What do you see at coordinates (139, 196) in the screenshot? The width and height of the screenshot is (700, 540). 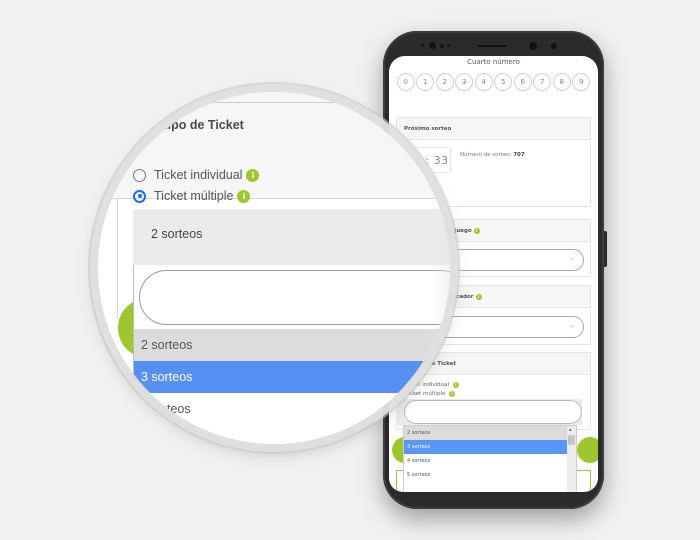 I see `radio-checked-icon` at bounding box center [139, 196].